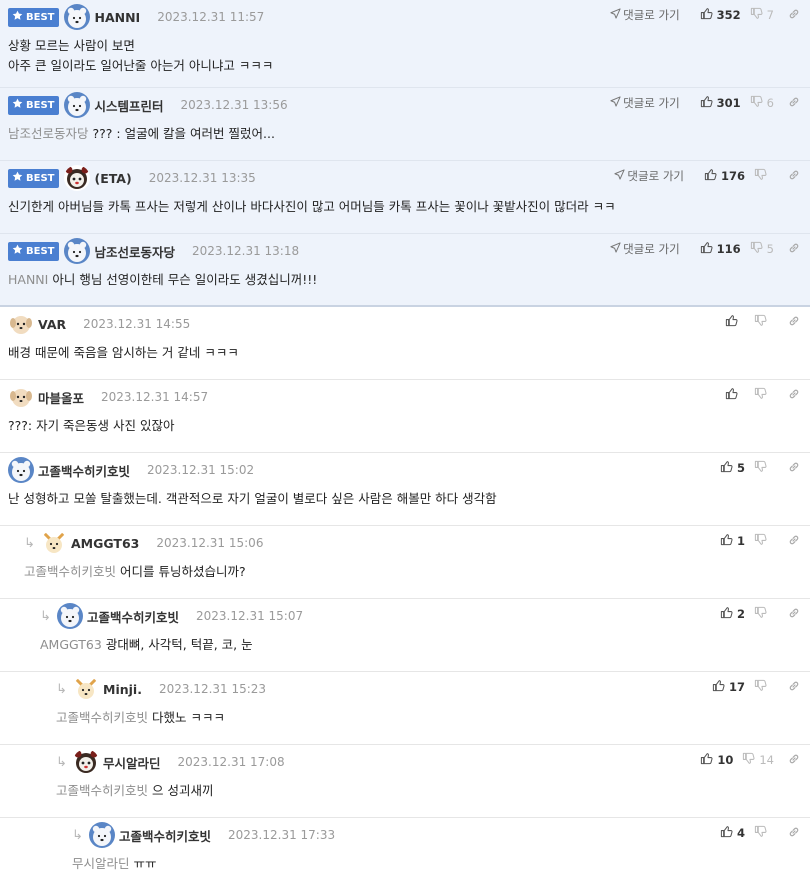 Image resolution: width=810 pixels, height=884 pixels. Describe the element at coordinates (112, 178) in the screenshot. I see `nickname: (ETA)` at that location.